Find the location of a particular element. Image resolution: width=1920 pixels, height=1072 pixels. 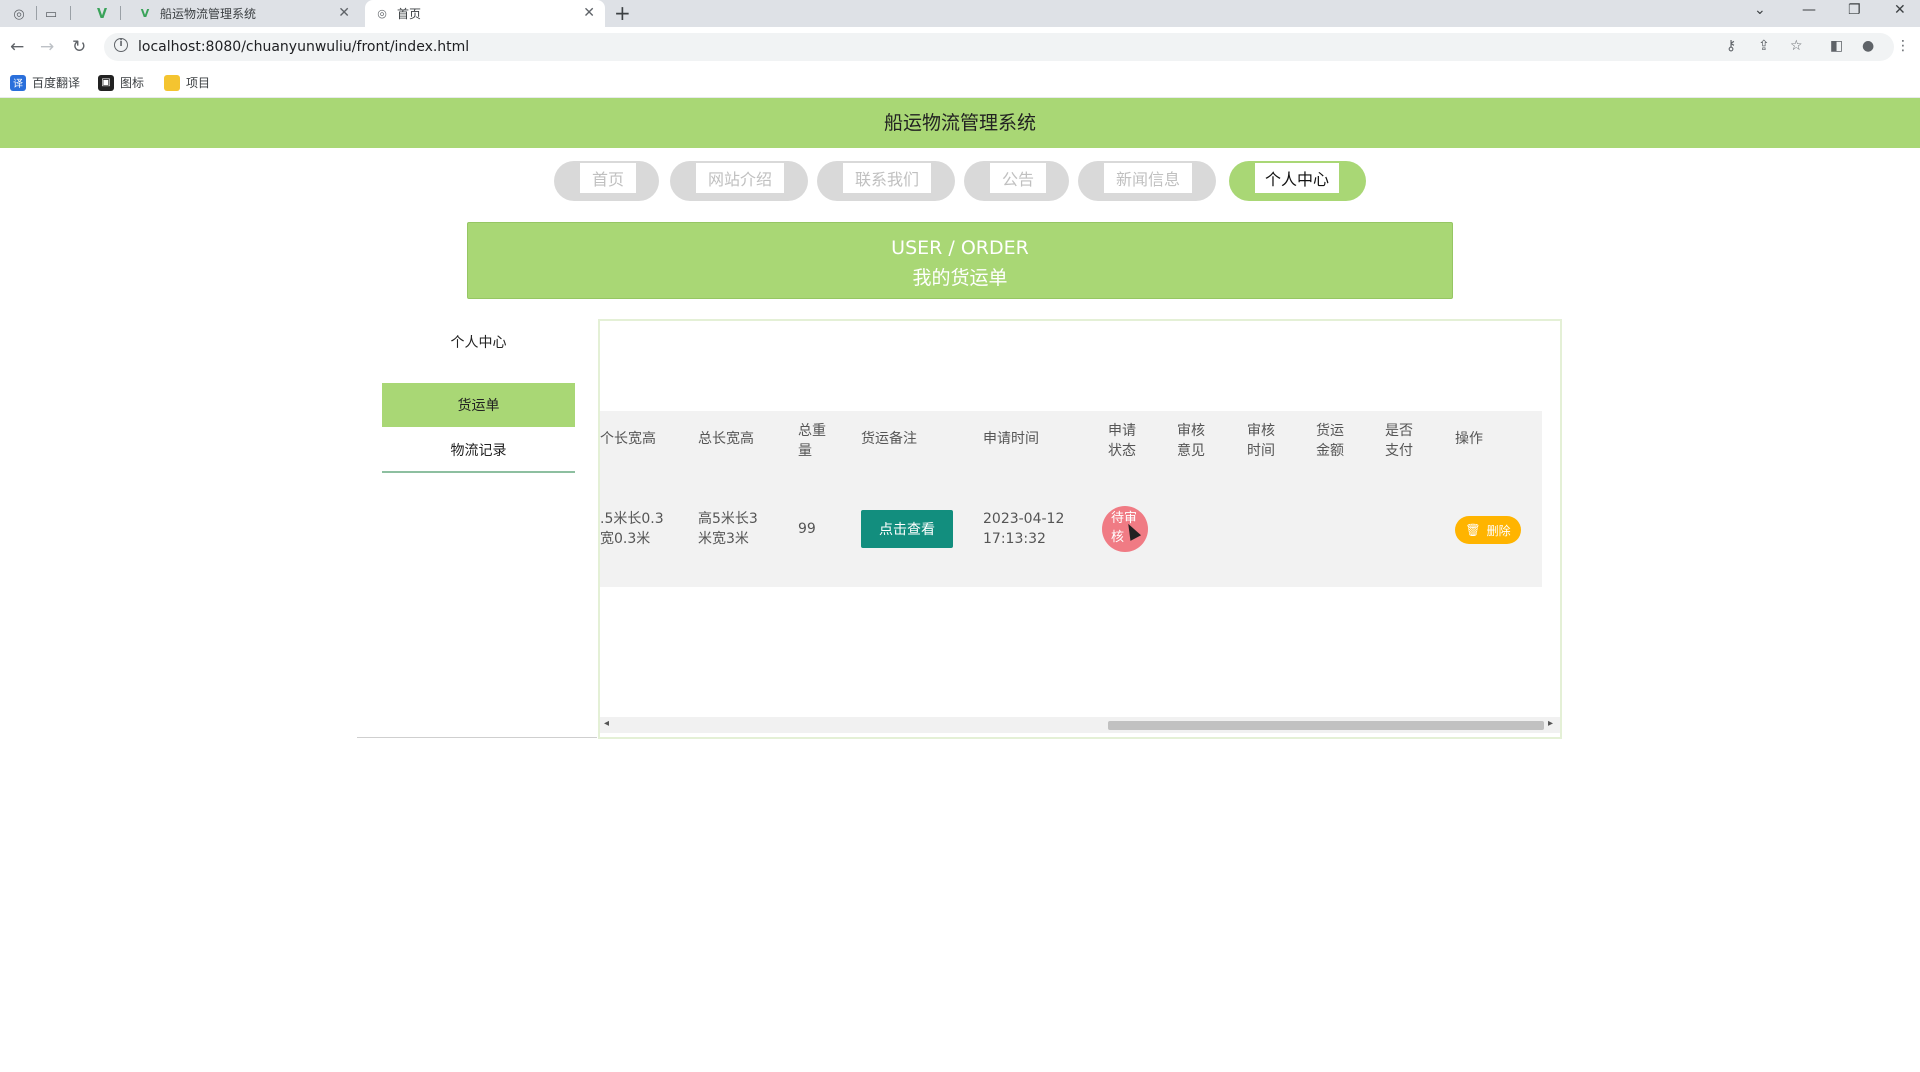

cell-line: 米宽3米 is located at coordinates (723, 539).